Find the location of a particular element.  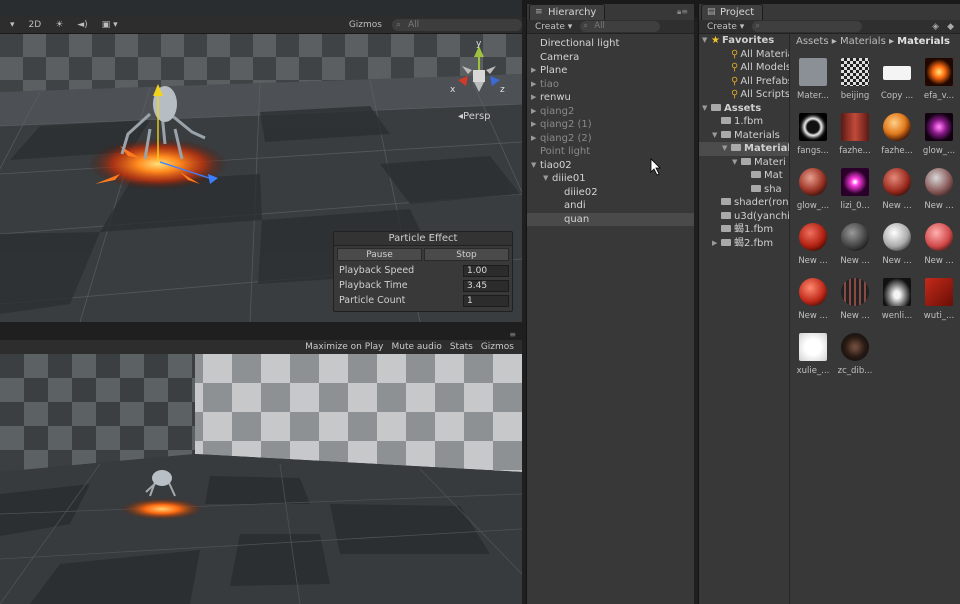

panel-menu-icon: ≡ is located at coordinates (512, 334).